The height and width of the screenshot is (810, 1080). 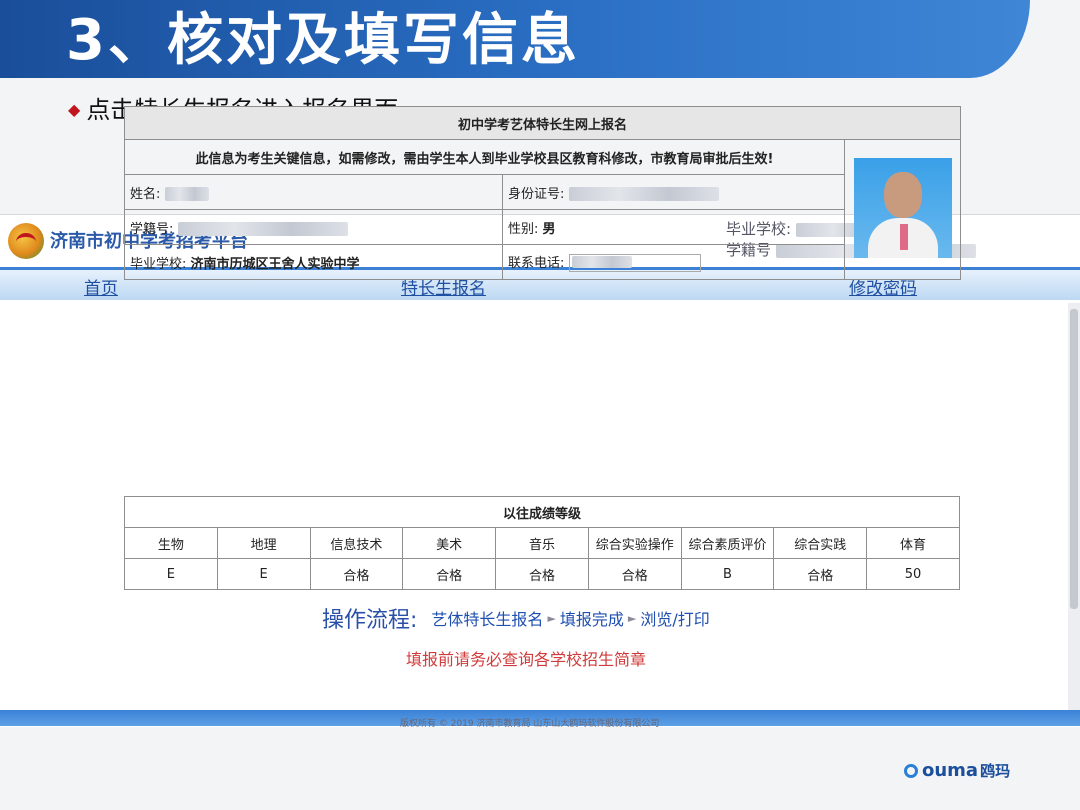 What do you see at coordinates (26, 241) in the screenshot?
I see `platform-logo-icon` at bounding box center [26, 241].